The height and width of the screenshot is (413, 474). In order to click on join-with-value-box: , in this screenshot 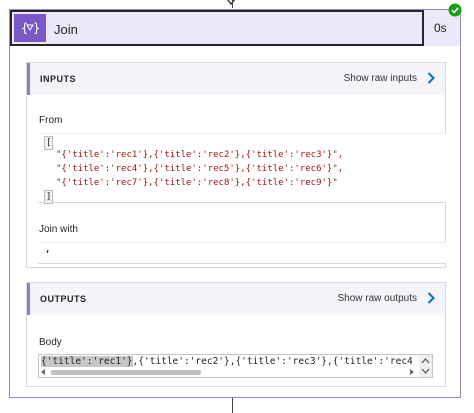, I will do `click(242, 253)`.